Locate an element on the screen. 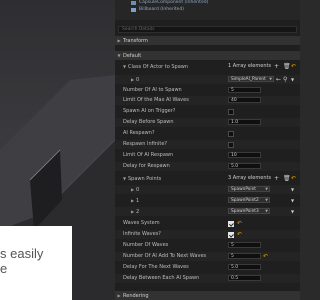 The width and height of the screenshot is (320, 300). section-transform: ▶ Transform is located at coordinates (207, 40).